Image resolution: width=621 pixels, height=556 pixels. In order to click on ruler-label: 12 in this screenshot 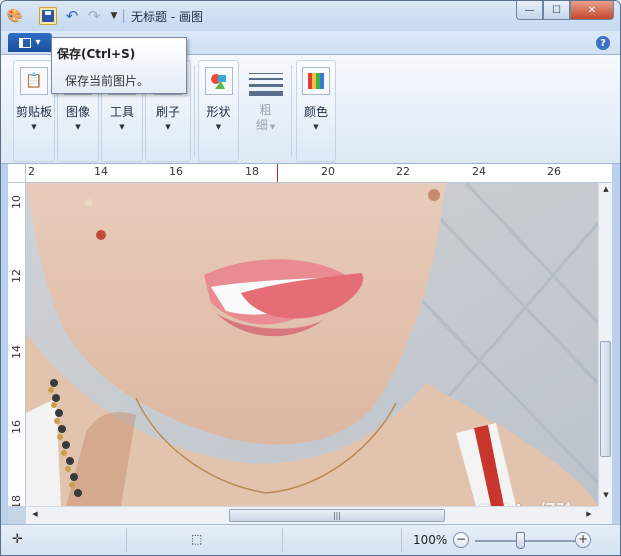, I will do `click(16, 276)`.